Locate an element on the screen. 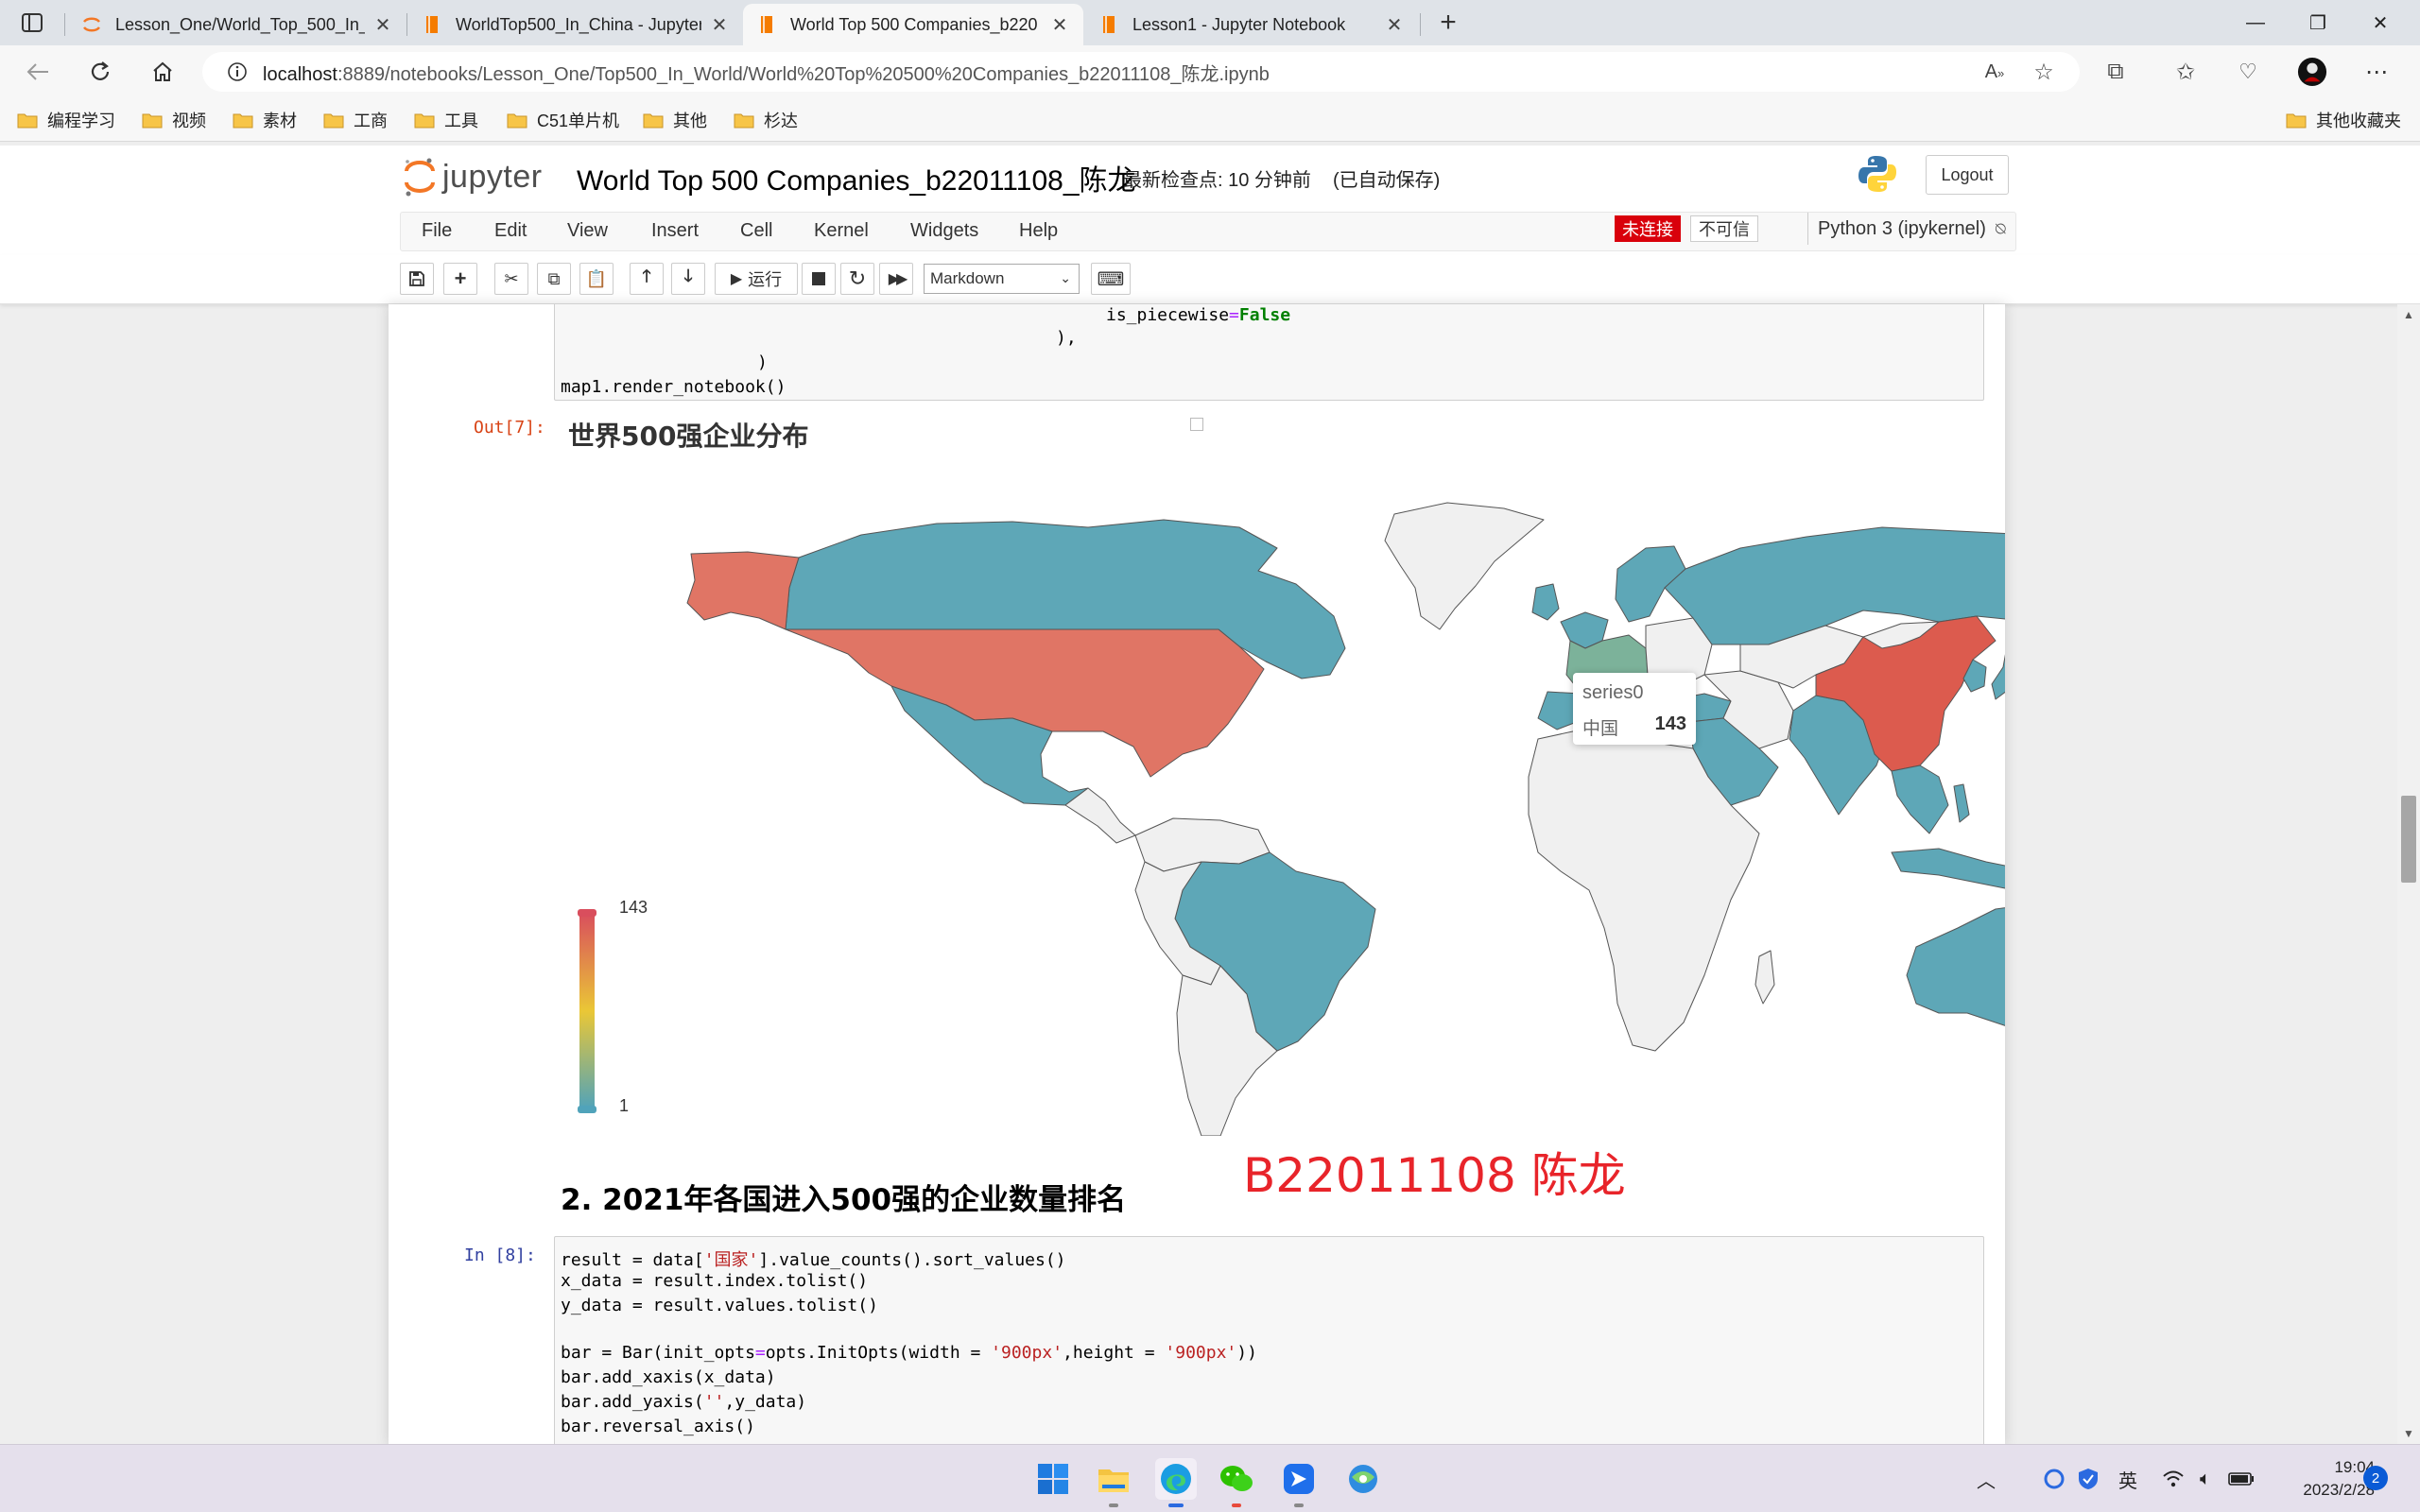 The width and height of the screenshot is (2420, 1512). battery-icon is located at coordinates (2241, 1479).